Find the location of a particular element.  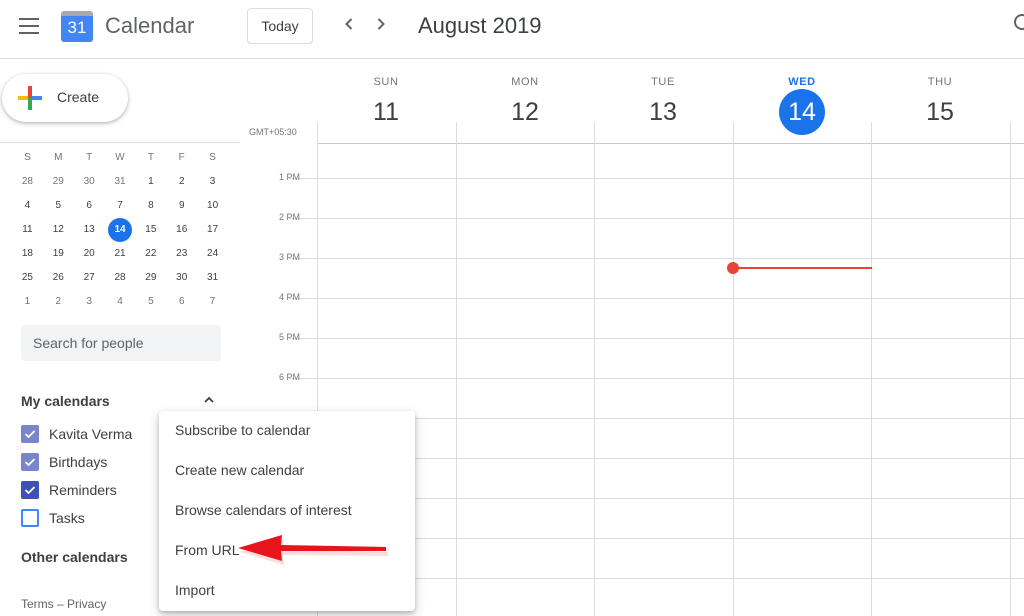

checkbox-unchecked-icon is located at coordinates (30, 518).